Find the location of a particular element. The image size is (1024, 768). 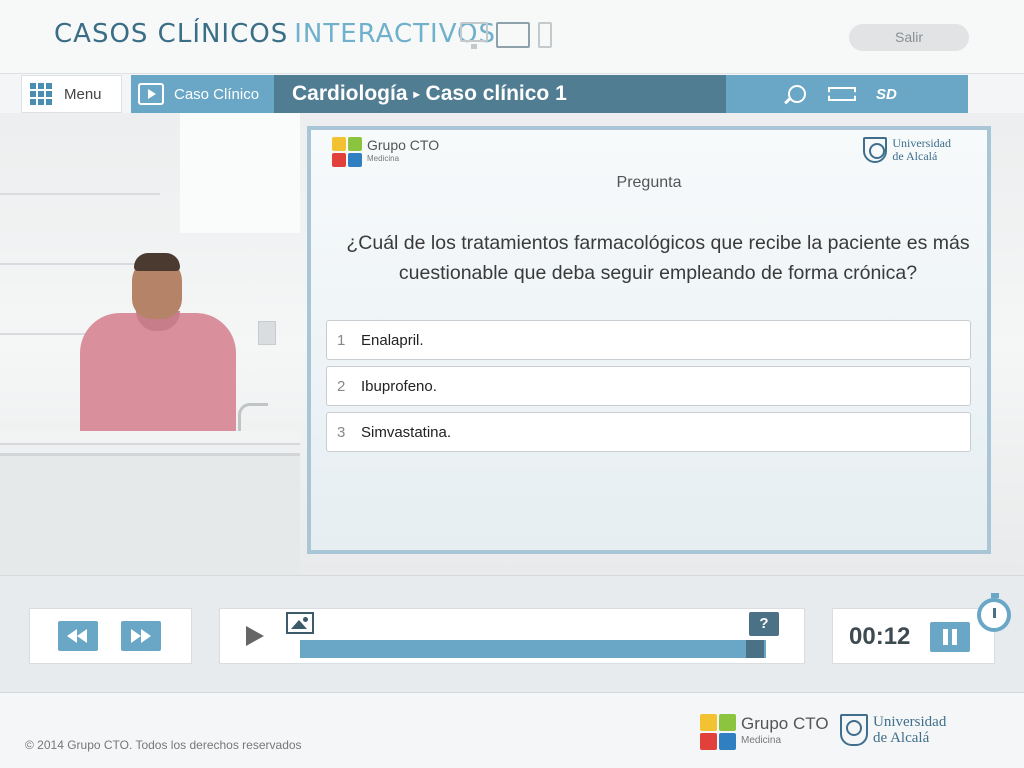

case-button: Caso Clínico is located at coordinates (202, 94).